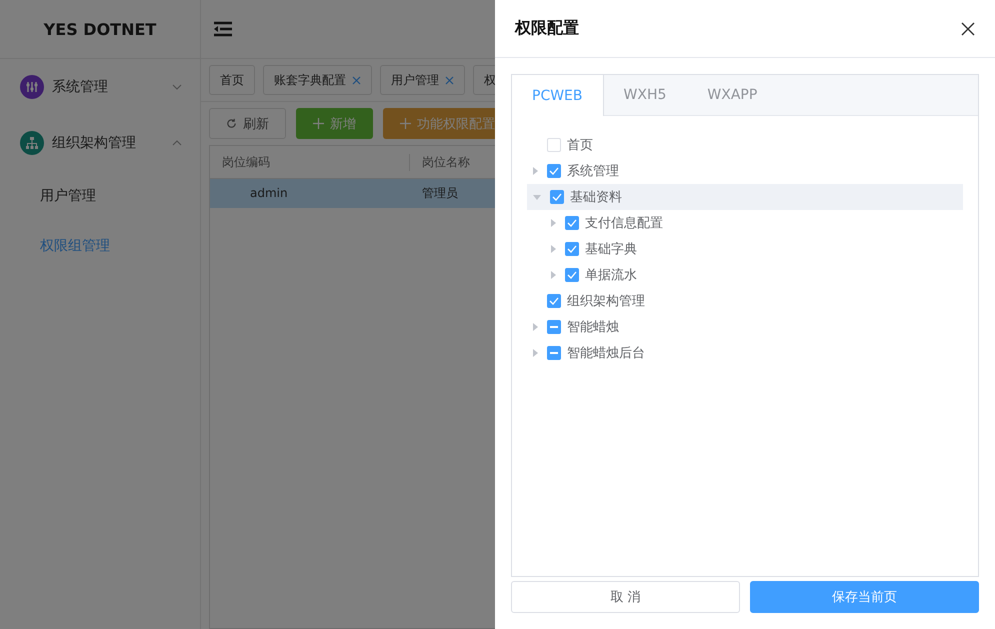 This screenshot has width=995, height=629. I want to click on org-chart-icon, so click(32, 143).